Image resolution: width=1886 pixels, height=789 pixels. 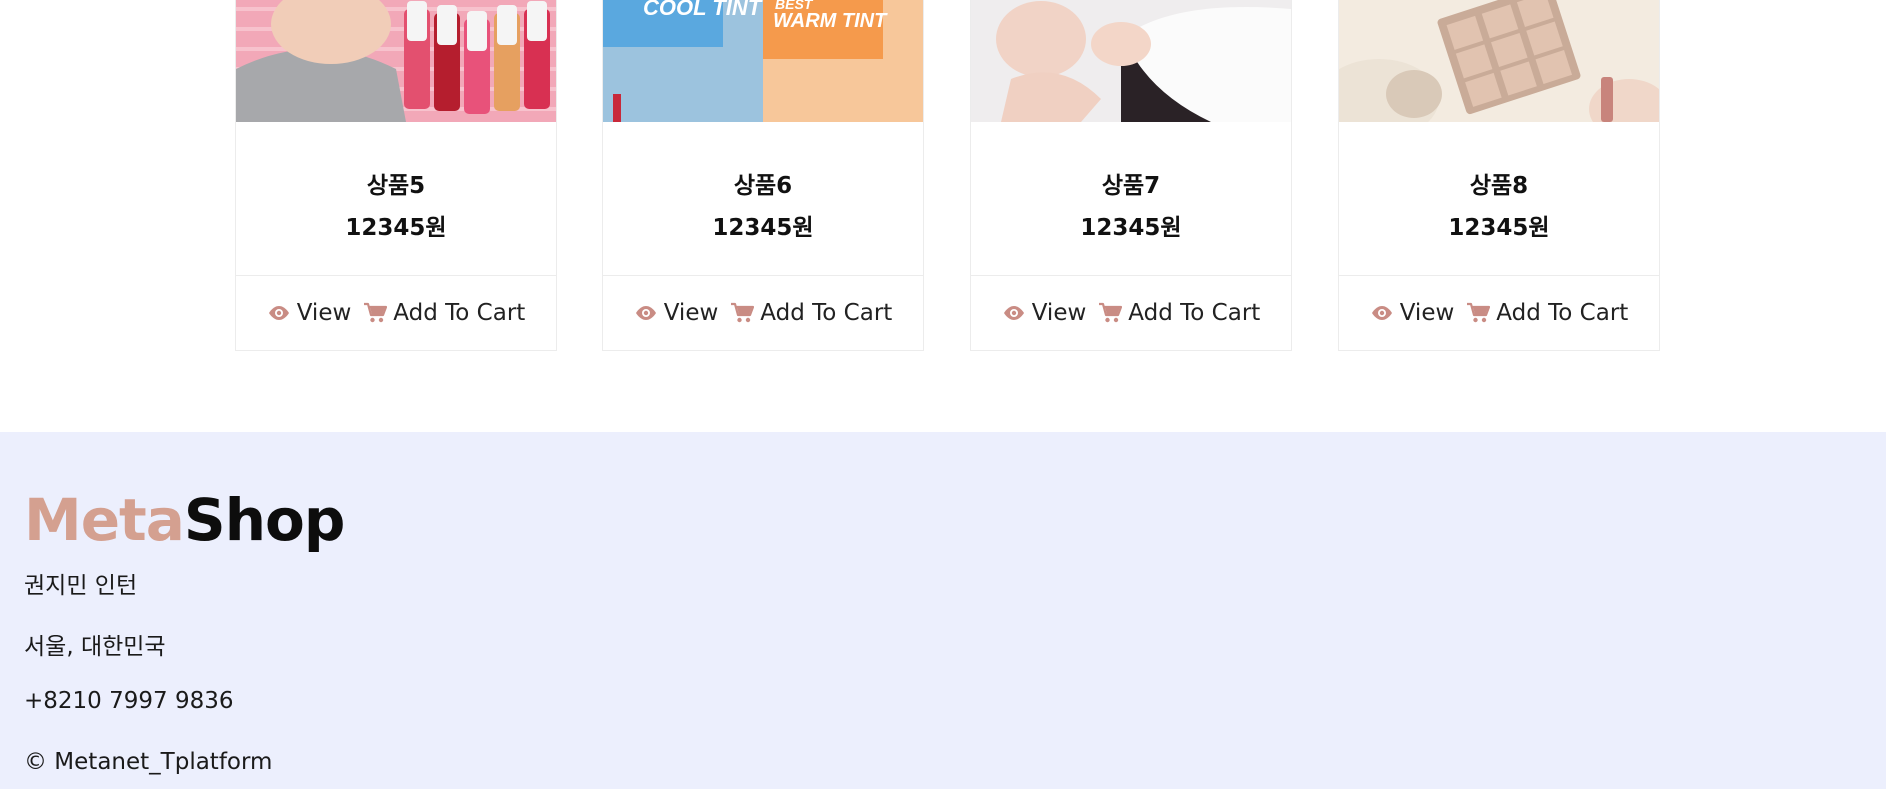 I want to click on product-card: 상품8 12345원 View Add To Cart, so click(x=1499, y=175).